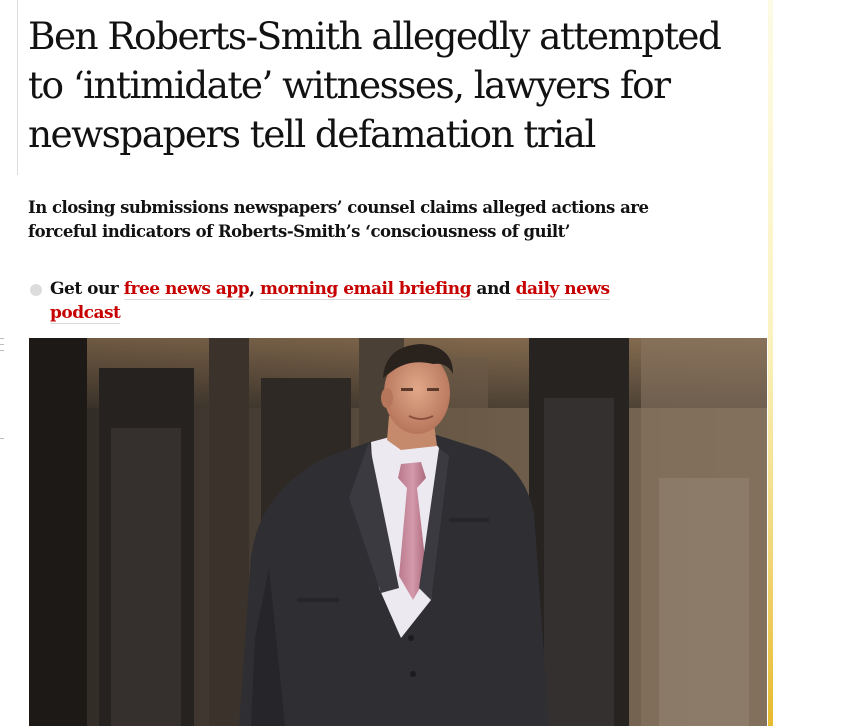  Describe the element at coordinates (87, 289) in the screenshot. I see `promo-prefix: Get our` at that location.